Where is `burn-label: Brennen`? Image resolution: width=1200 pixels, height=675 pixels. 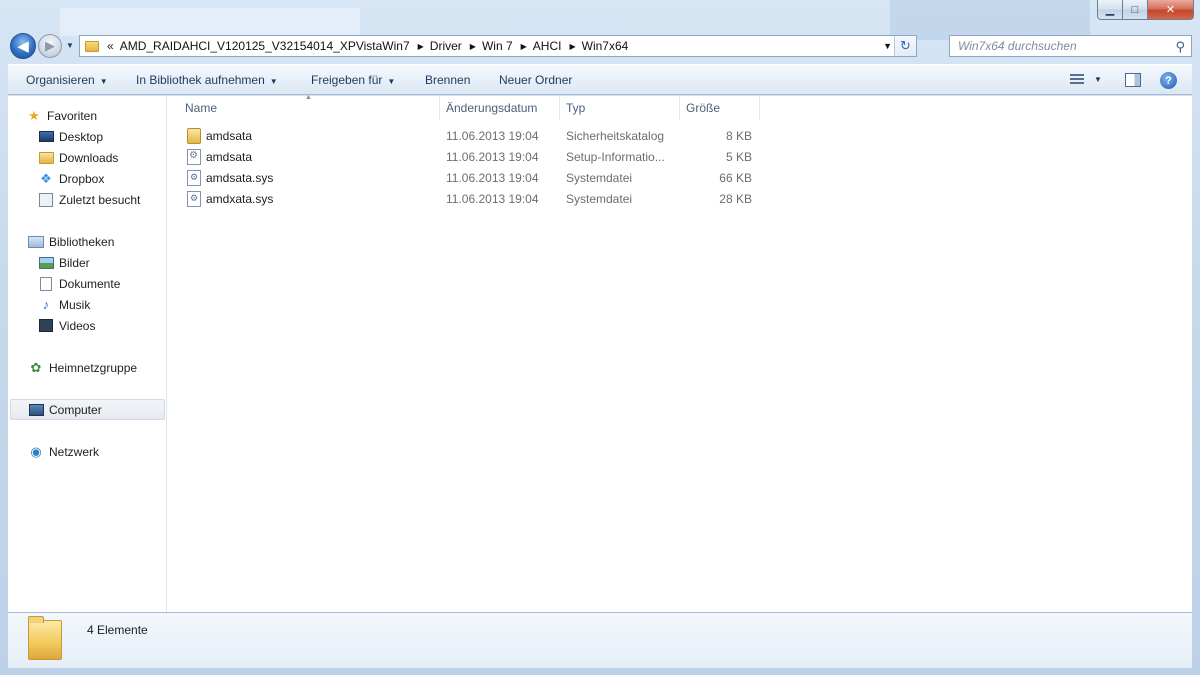 burn-label: Brennen is located at coordinates (448, 80).